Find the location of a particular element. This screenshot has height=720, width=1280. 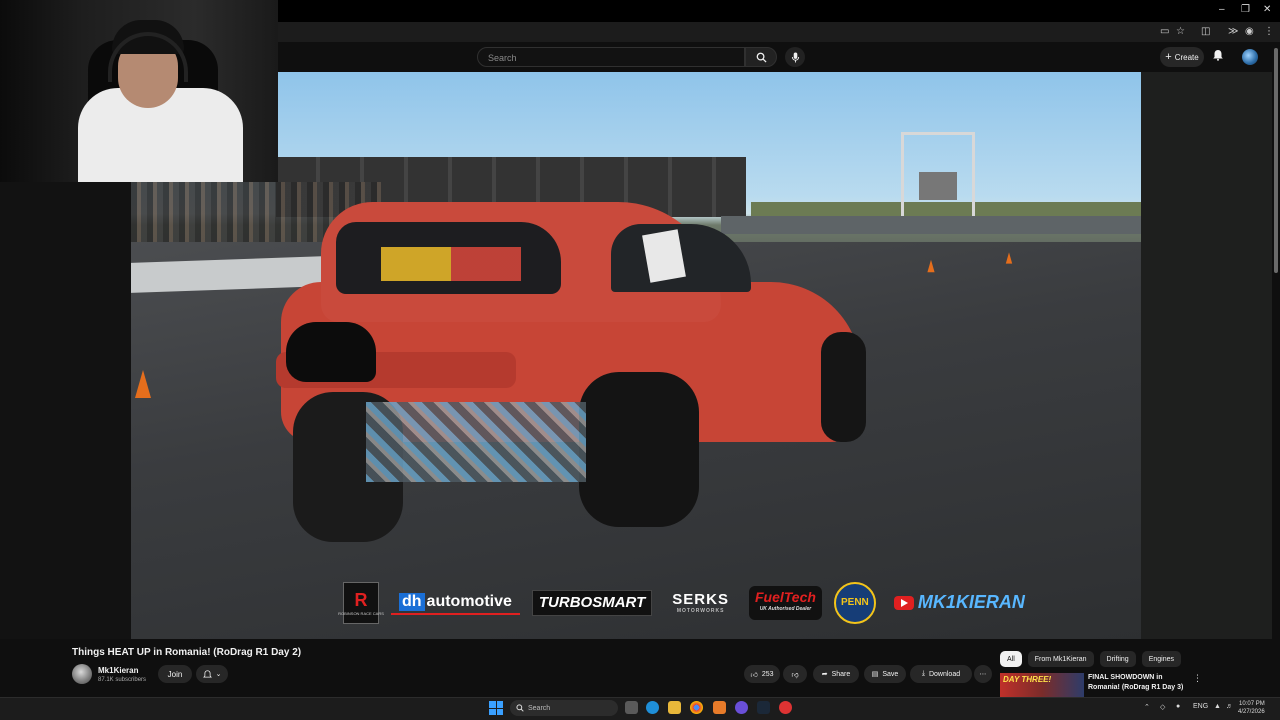

tray-expand-icon: ⌃ is located at coordinates (1147, 707).